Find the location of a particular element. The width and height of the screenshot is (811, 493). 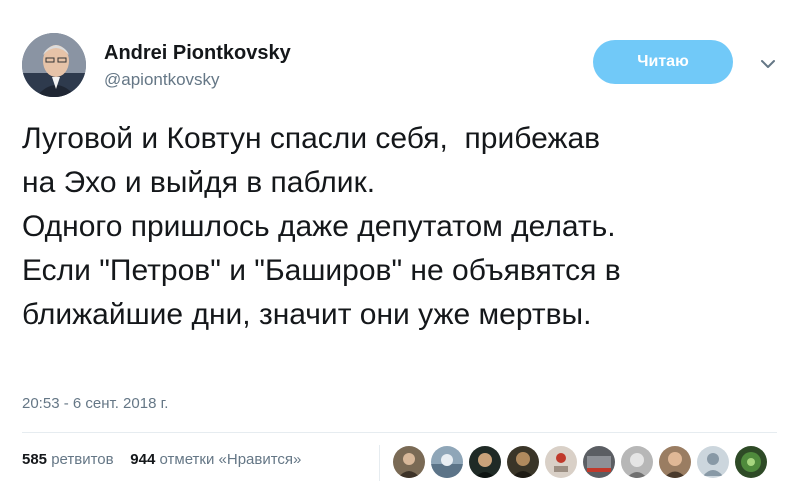

tweet-timestamp: 20:53 - 6 сент. 2018 г. is located at coordinates (95, 403).